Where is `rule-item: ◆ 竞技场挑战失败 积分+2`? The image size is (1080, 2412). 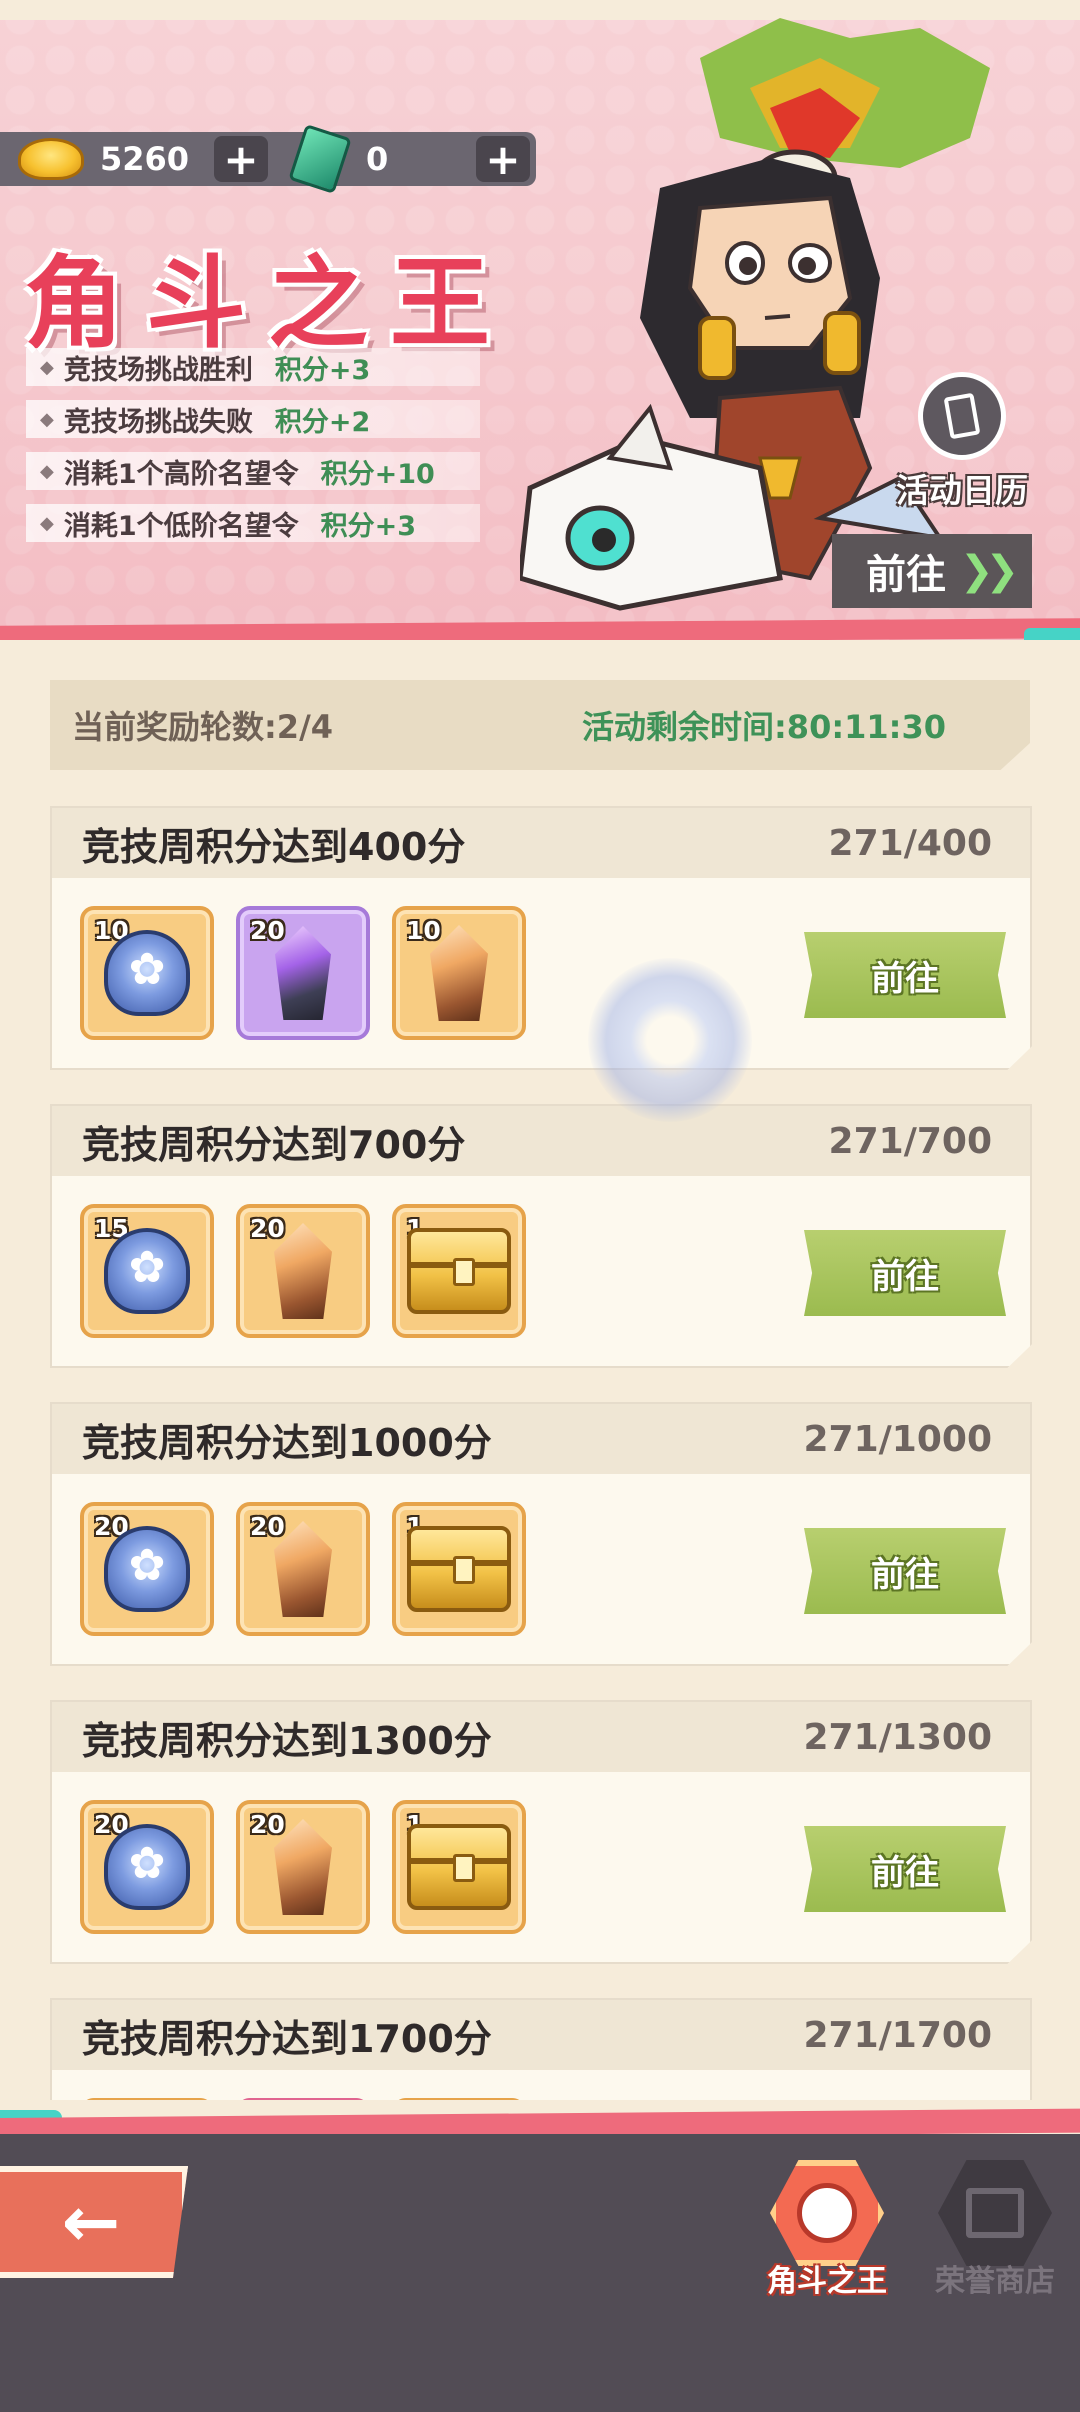 rule-item: ◆ 竞技场挑战失败 积分+2 is located at coordinates (253, 419).